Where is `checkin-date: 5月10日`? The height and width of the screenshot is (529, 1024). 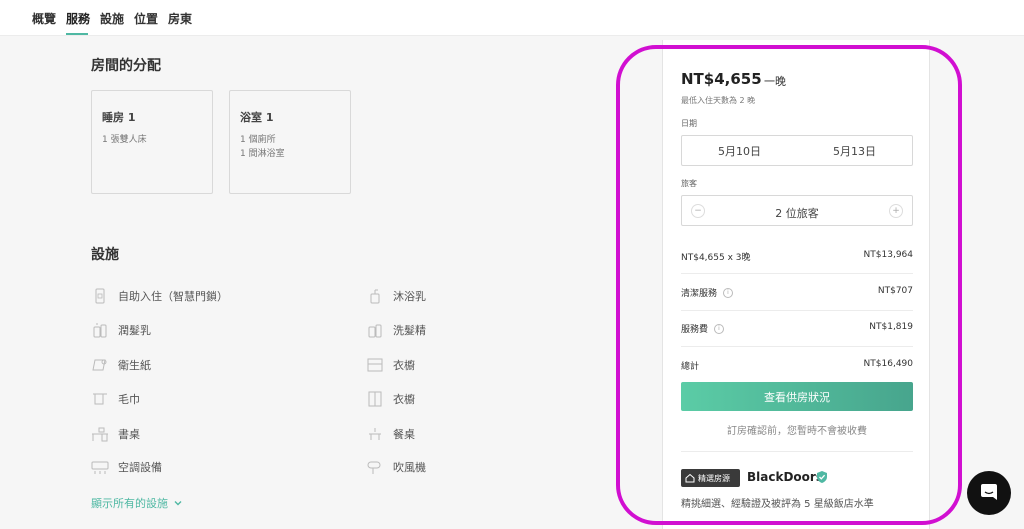
checkin-date: 5月10日 is located at coordinates (739, 150).